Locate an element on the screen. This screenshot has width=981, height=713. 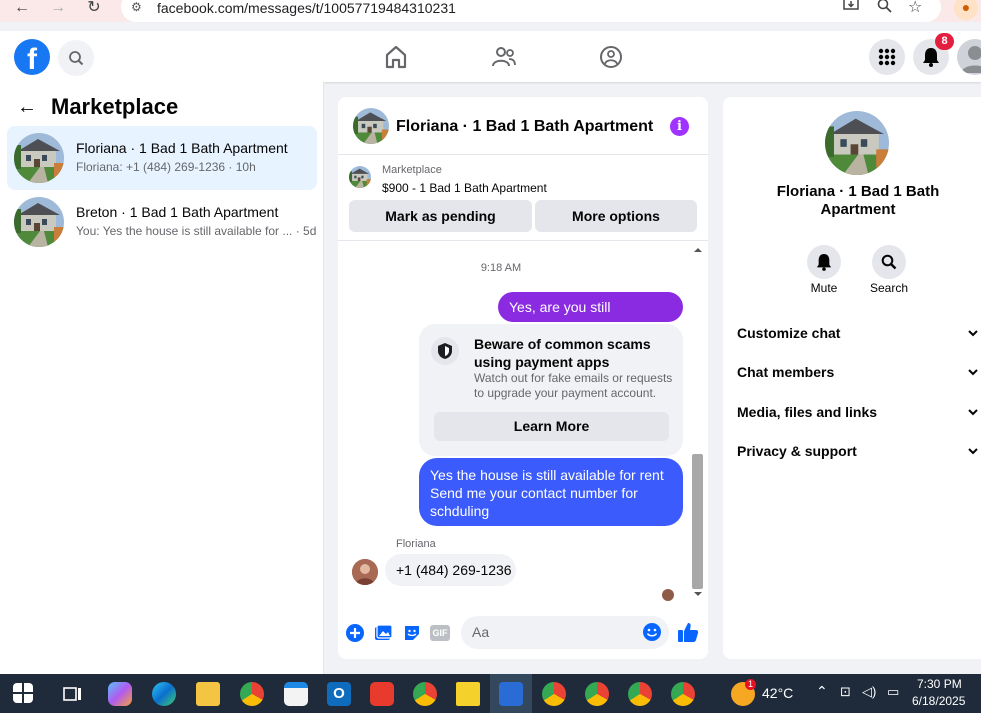
chrome-icon is located at coordinates (252, 694).